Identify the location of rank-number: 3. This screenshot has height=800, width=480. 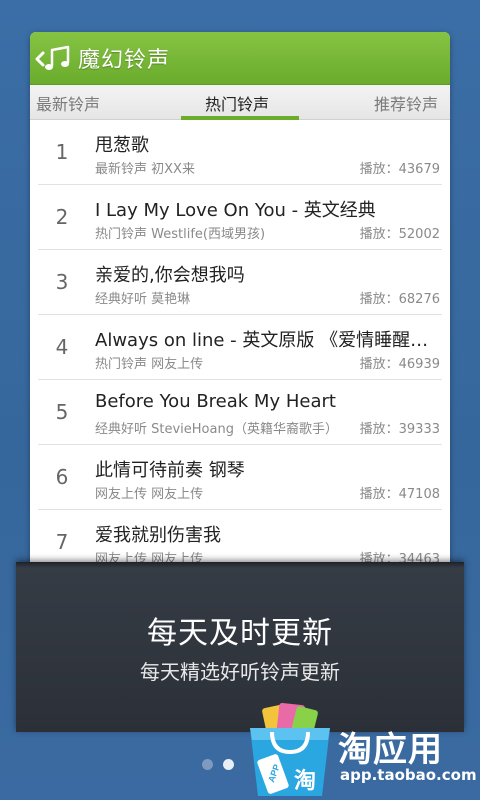
(62, 282).